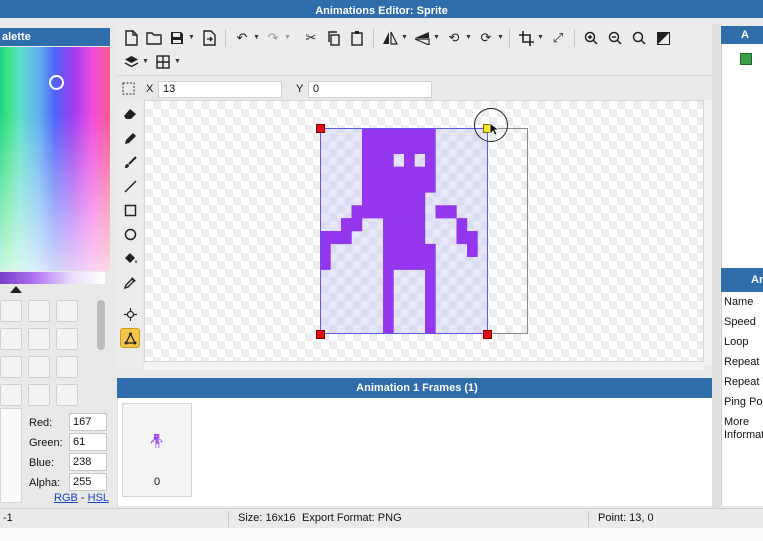  What do you see at coordinates (526, 38) in the screenshot?
I see `crop-icon` at bounding box center [526, 38].